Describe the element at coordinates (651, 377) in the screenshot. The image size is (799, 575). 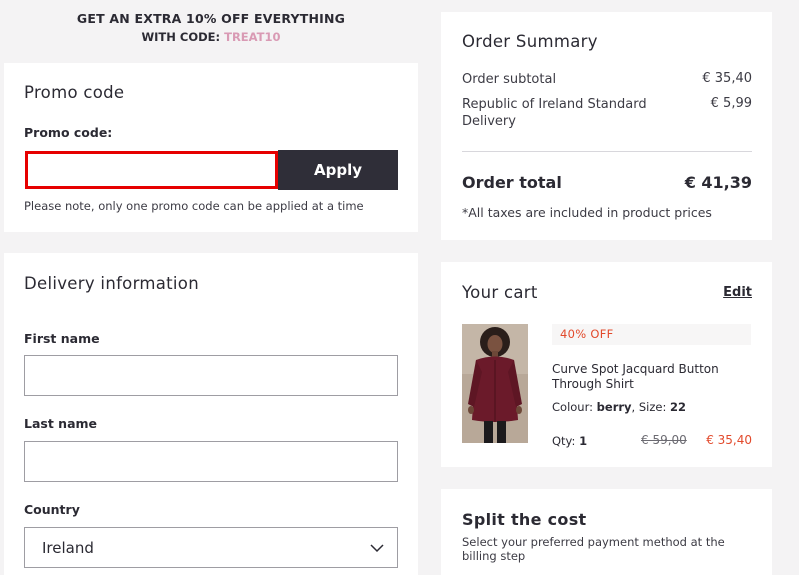
I see `product-name: Curve Spot Jacquard Button Through Shirt` at that location.